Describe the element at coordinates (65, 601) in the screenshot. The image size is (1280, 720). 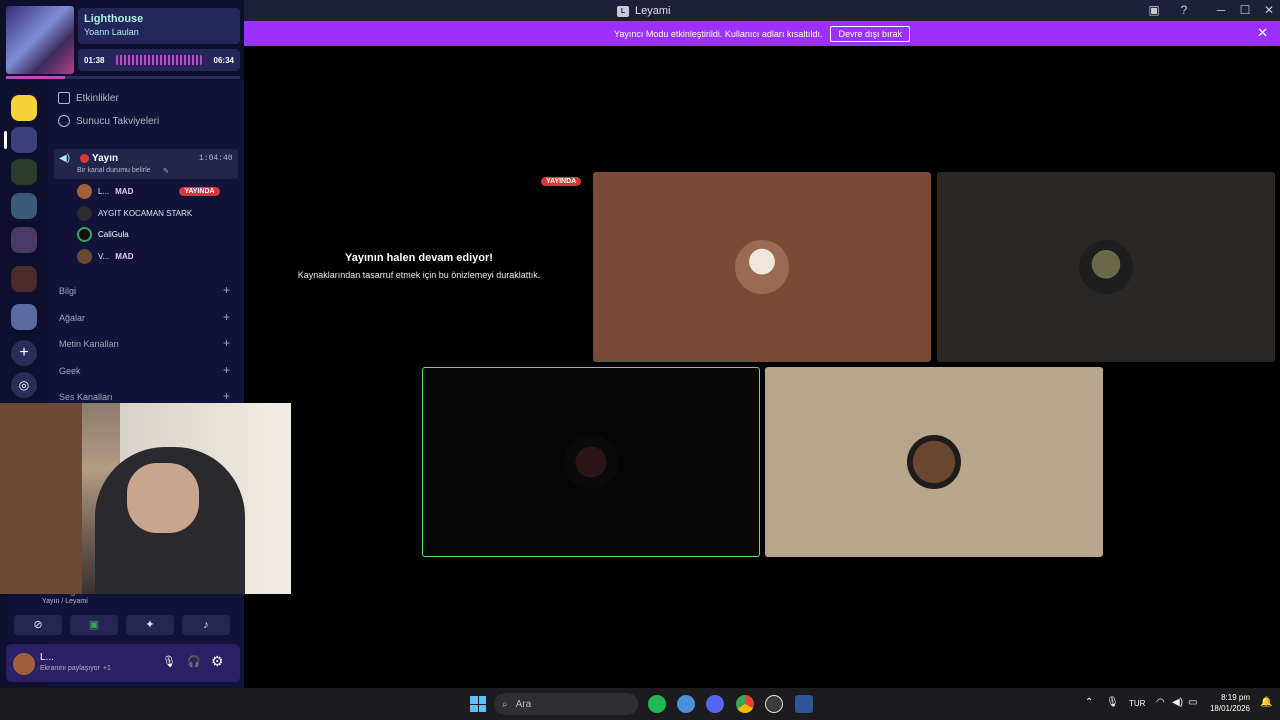
I see `voice-channel-path: Yayın / Leyami` at that location.